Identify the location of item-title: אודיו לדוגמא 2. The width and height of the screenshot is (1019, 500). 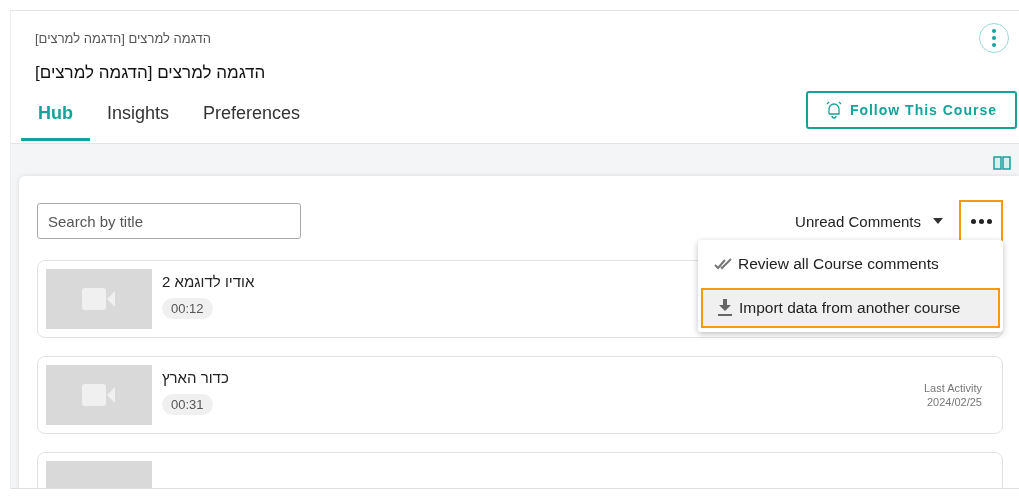
(208, 281).